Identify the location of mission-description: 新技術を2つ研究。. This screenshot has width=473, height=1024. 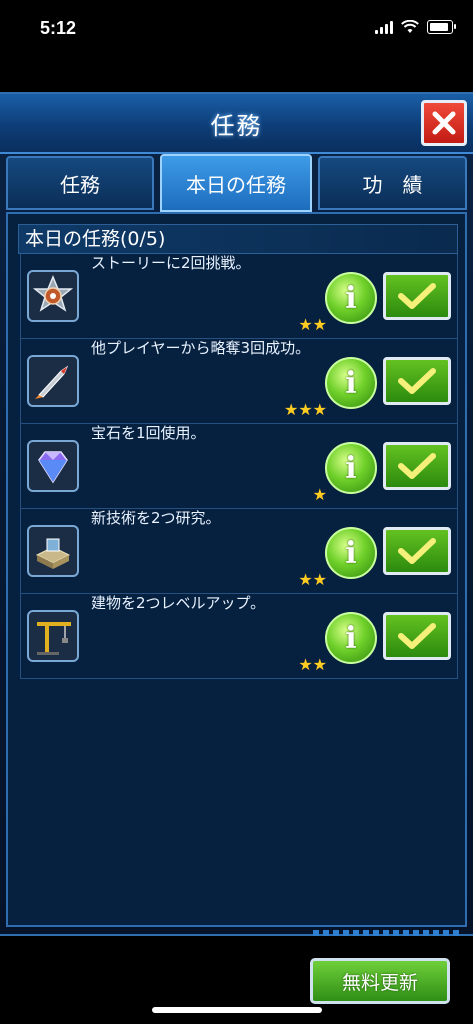
(156, 518).